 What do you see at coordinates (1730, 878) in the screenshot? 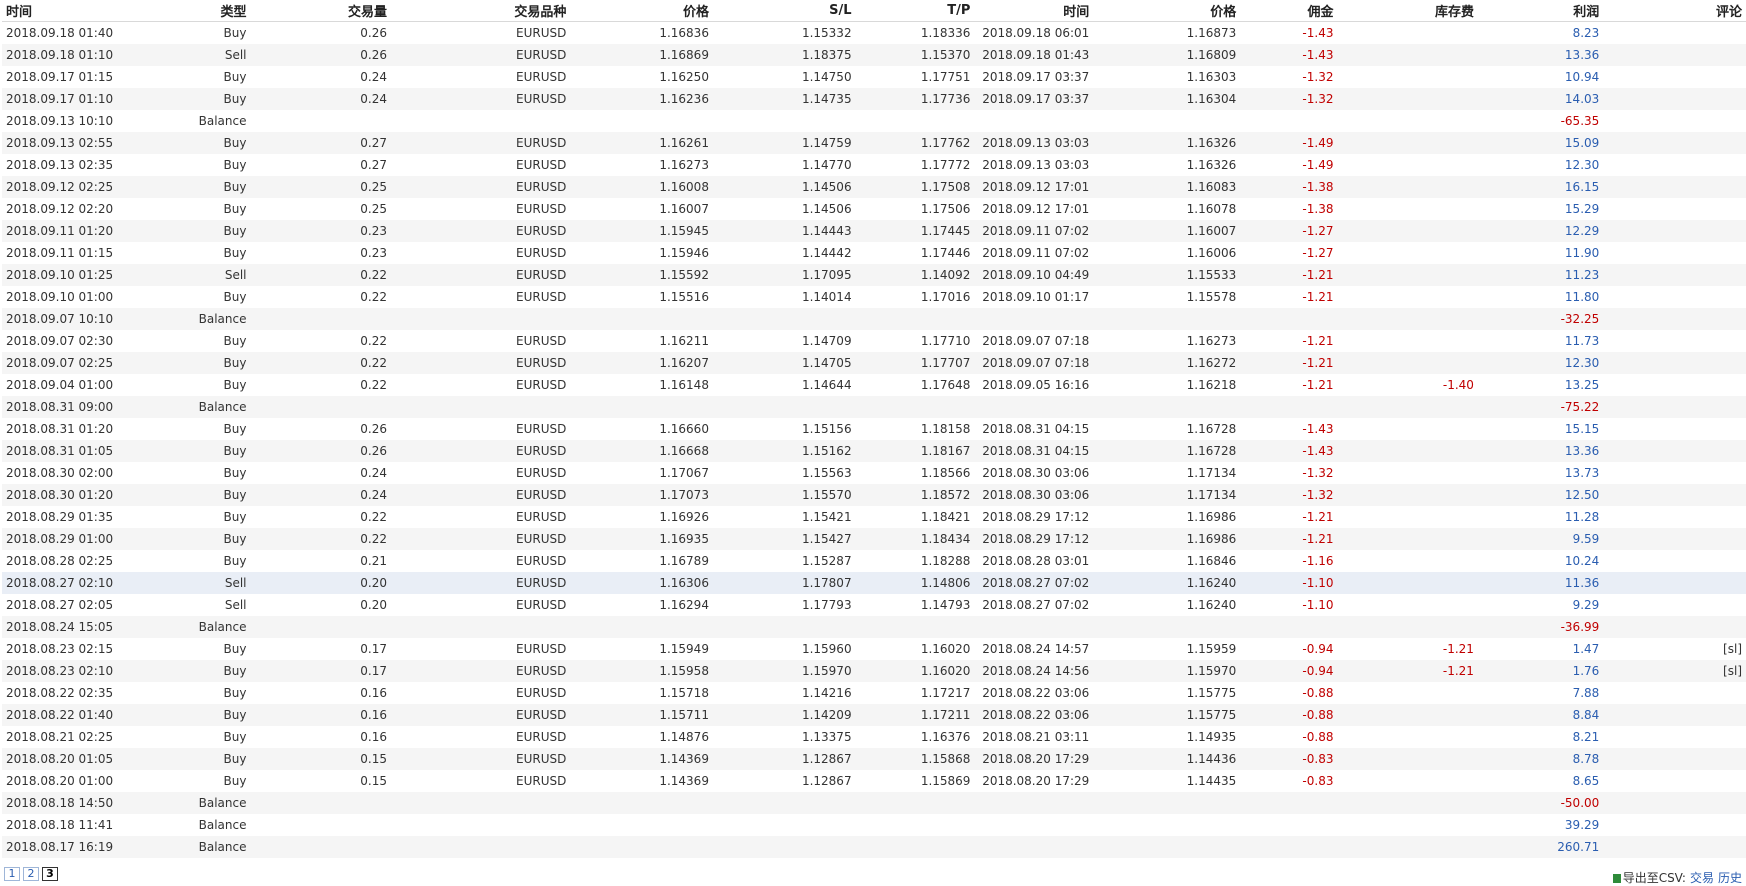
I see `export-history-link: 历史` at bounding box center [1730, 878].